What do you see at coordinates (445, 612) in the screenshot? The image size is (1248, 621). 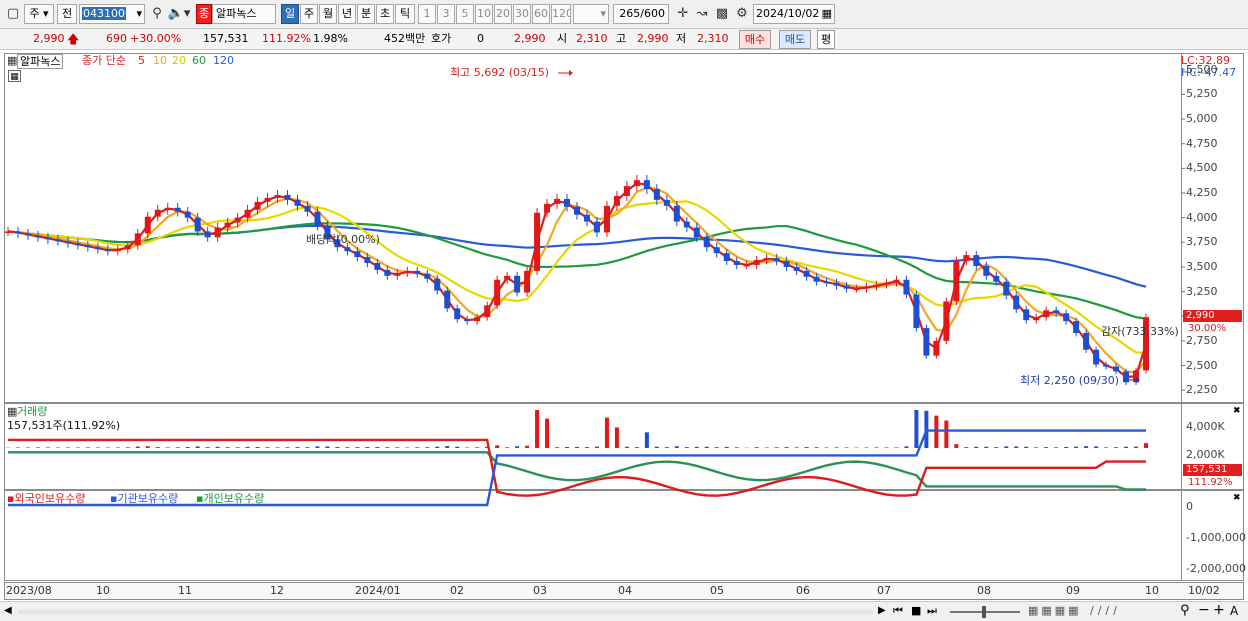 I see `scroll-track` at bounding box center [445, 612].